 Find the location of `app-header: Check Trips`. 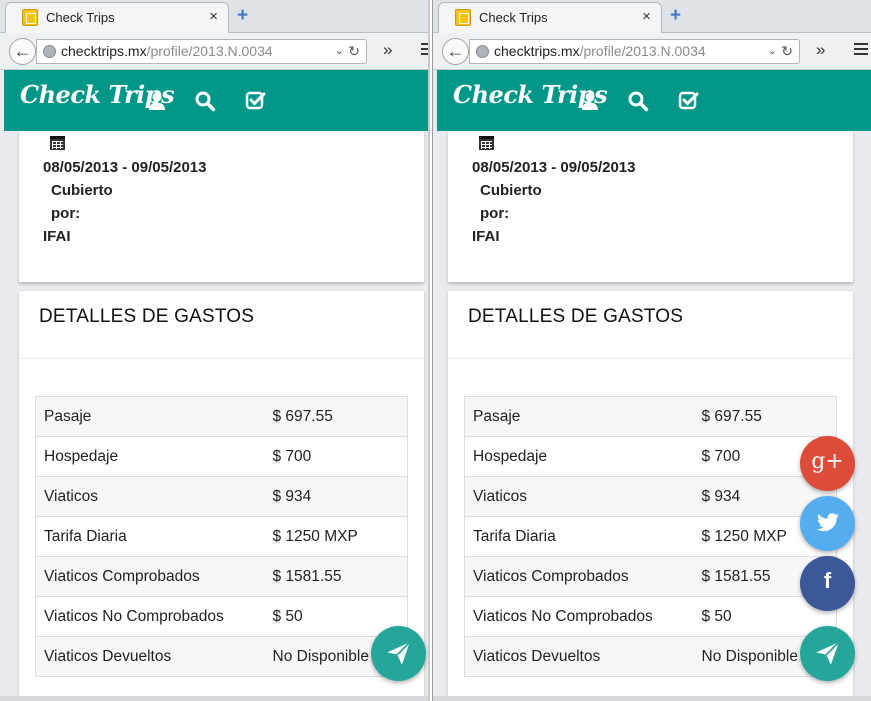

app-header: Check Trips is located at coordinates (216, 100).